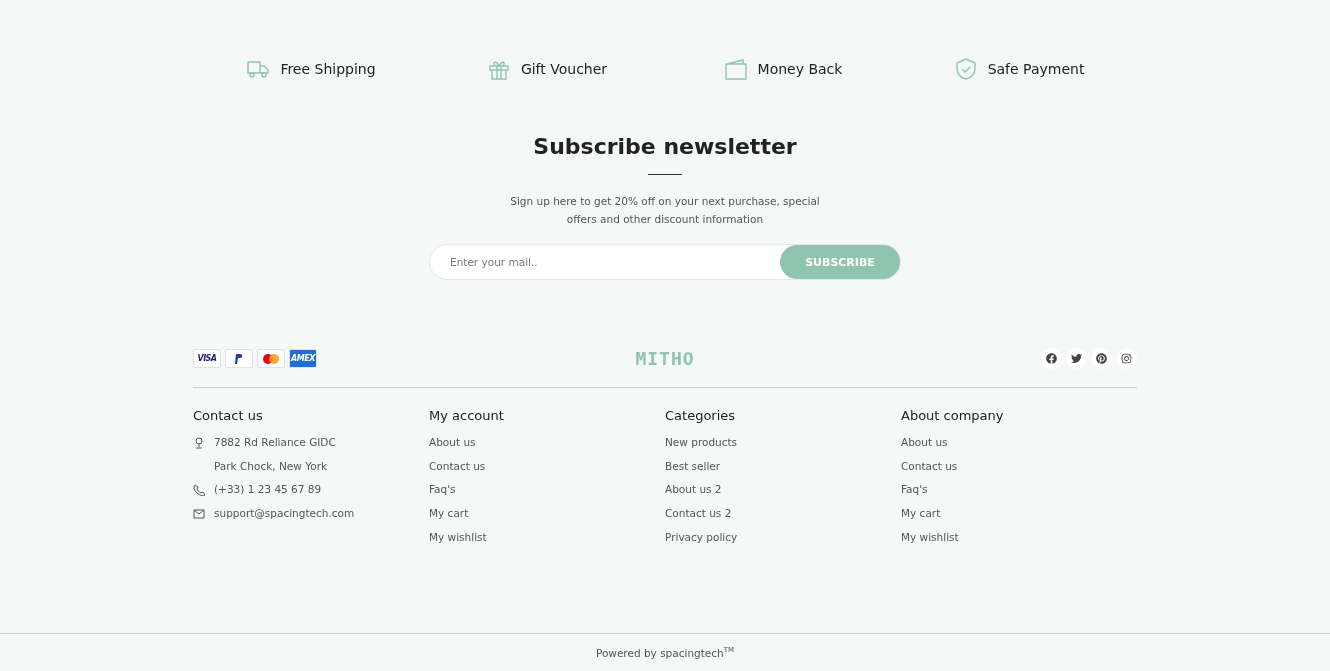 The image size is (1330, 671). What do you see at coordinates (199, 514) in the screenshot?
I see `envelope-icon` at bounding box center [199, 514].